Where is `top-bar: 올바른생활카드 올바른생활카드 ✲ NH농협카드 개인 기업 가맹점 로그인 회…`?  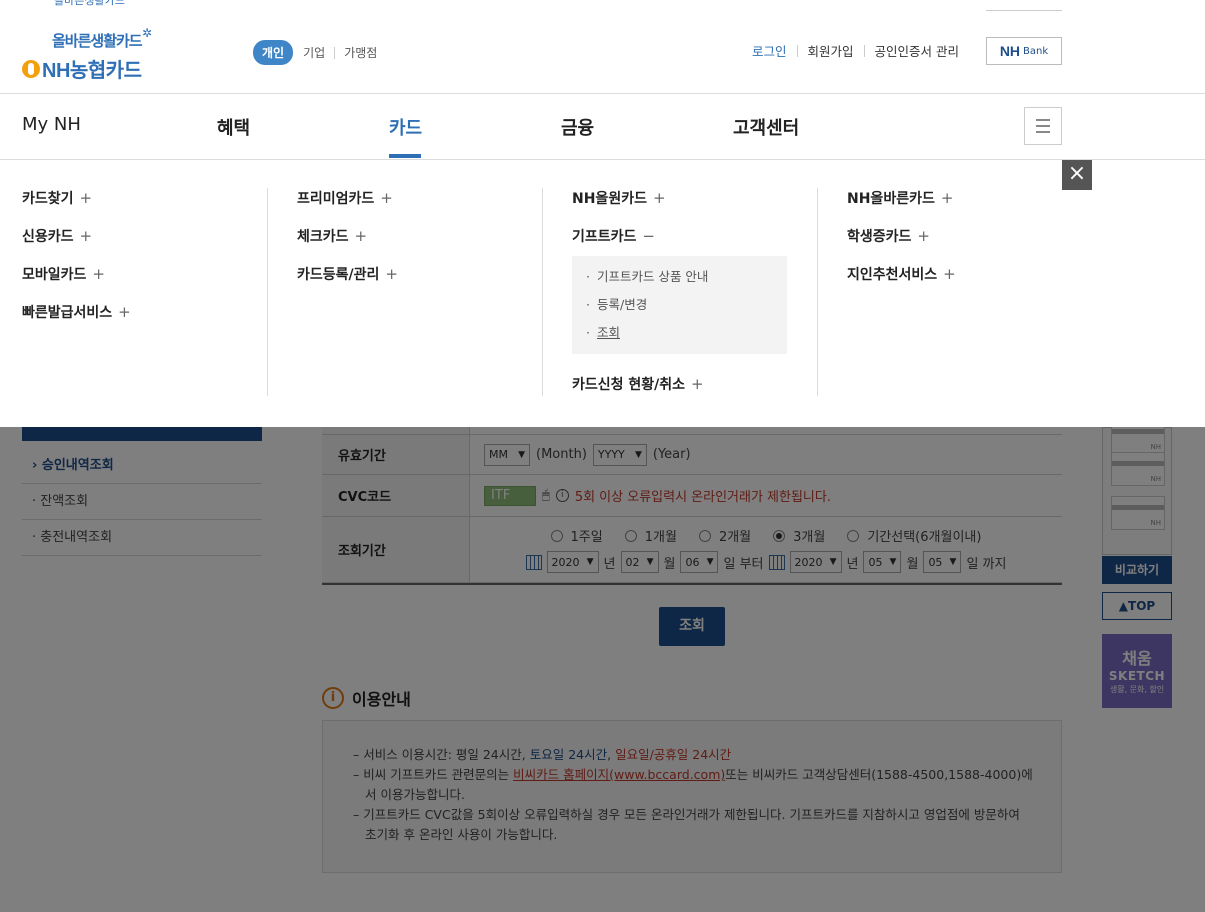
top-bar: 올바른생활카드 올바른생활카드 ✲ NH농협카드 개인 기업 가맹점 로그인 회… is located at coordinates (602, 47).